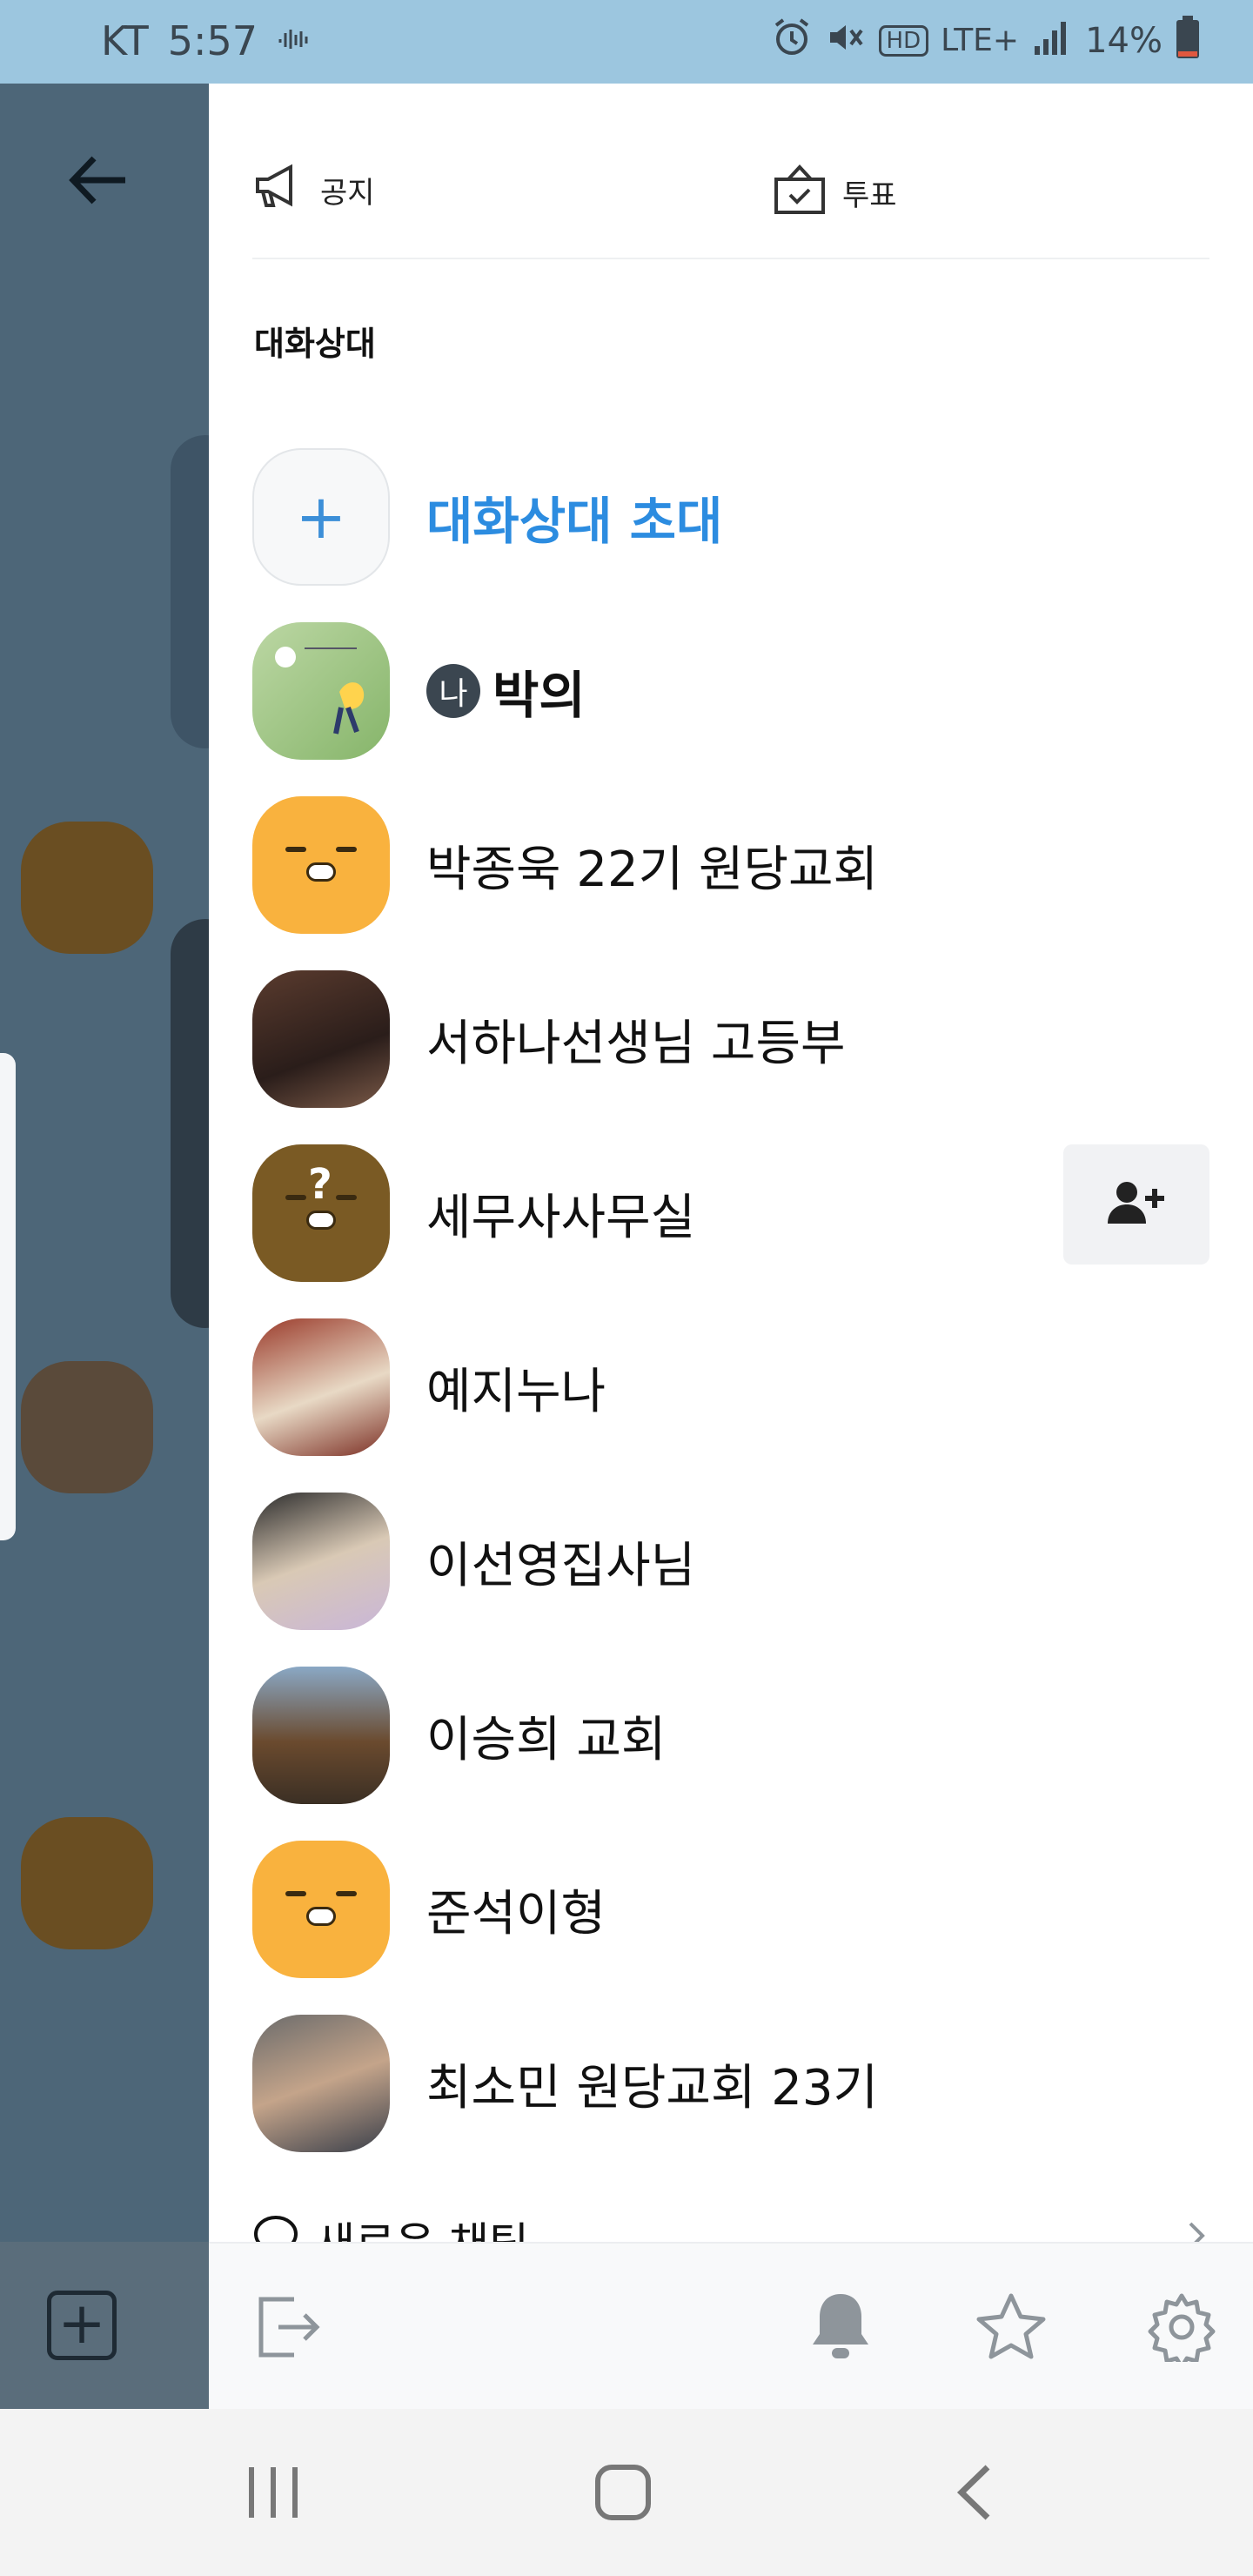  I want to click on add-person-icon, so click(1136, 1204).